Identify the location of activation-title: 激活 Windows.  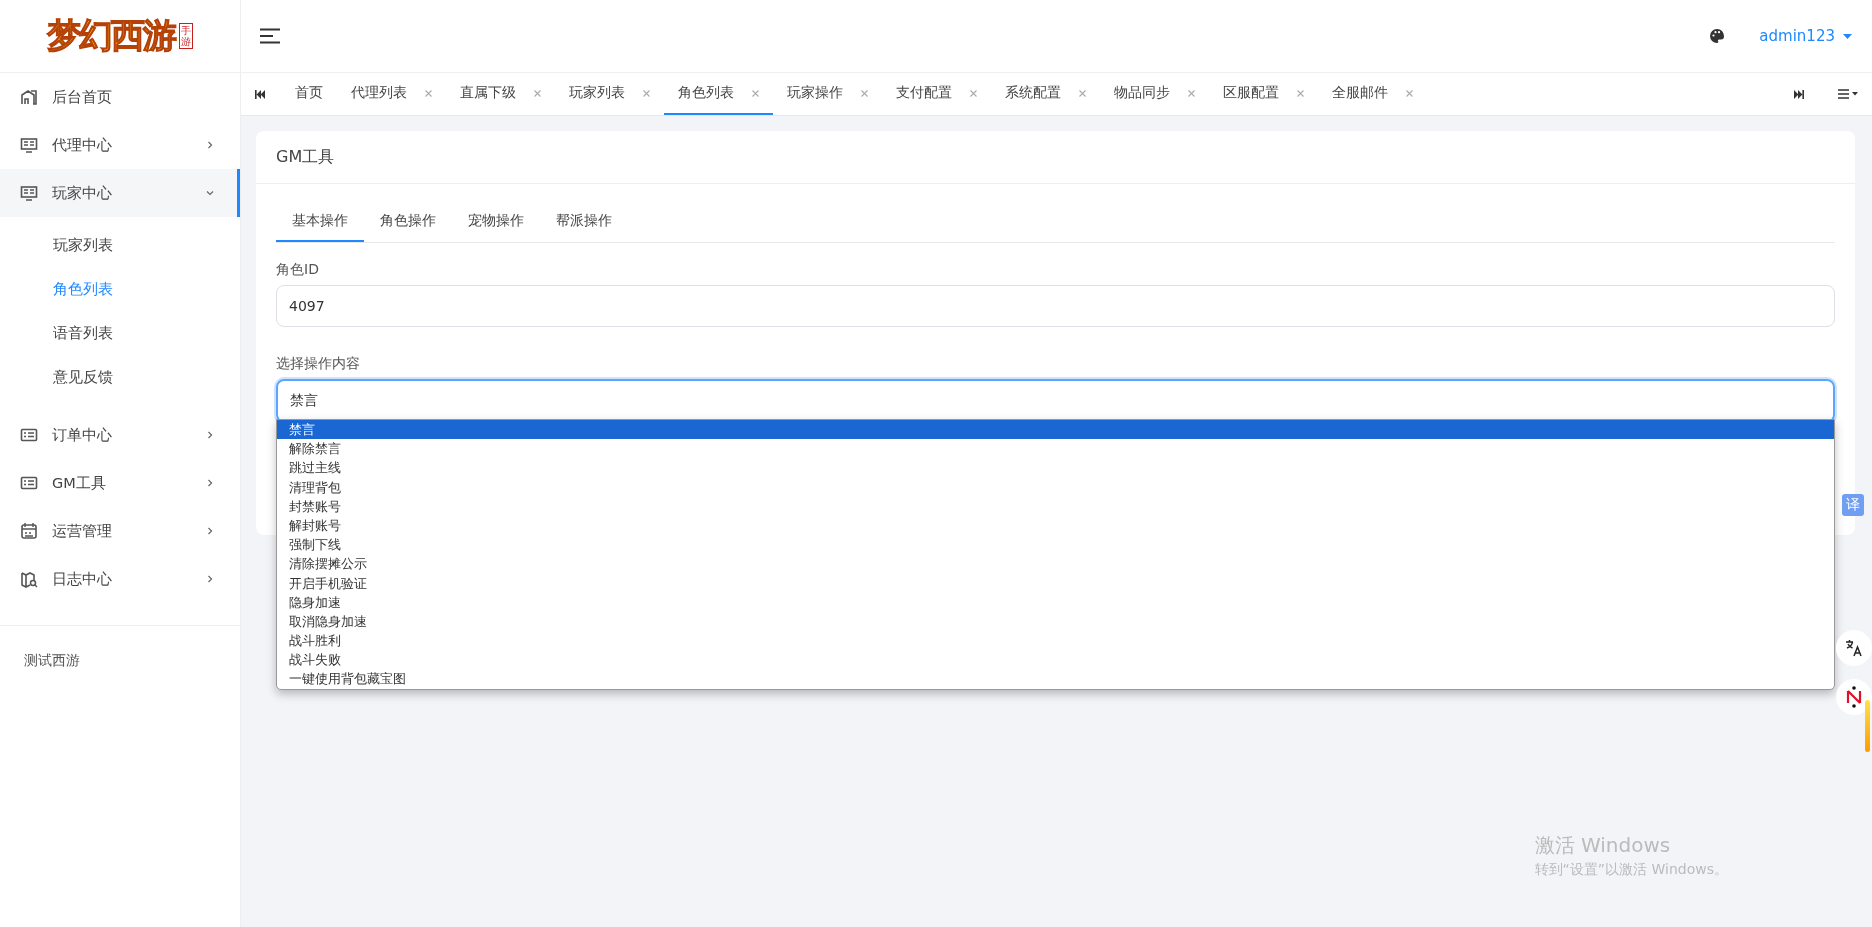
(1603, 845).